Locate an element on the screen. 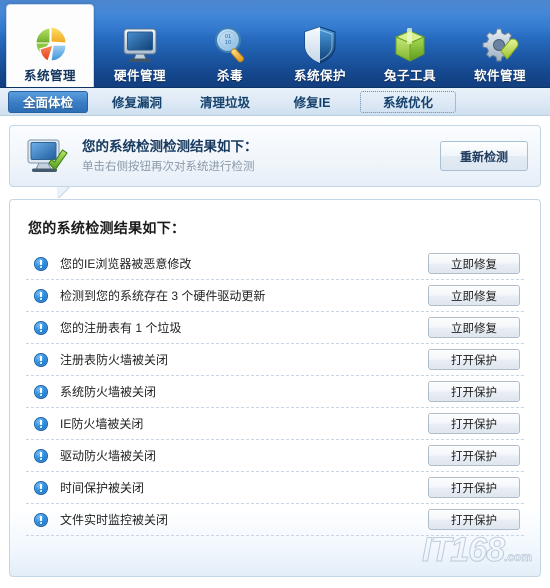 Image resolution: width=550 pixels, height=588 pixels. table-row: 检测到您的系统存在 3 个硬件驱动更新 立即修复 is located at coordinates (275, 296).